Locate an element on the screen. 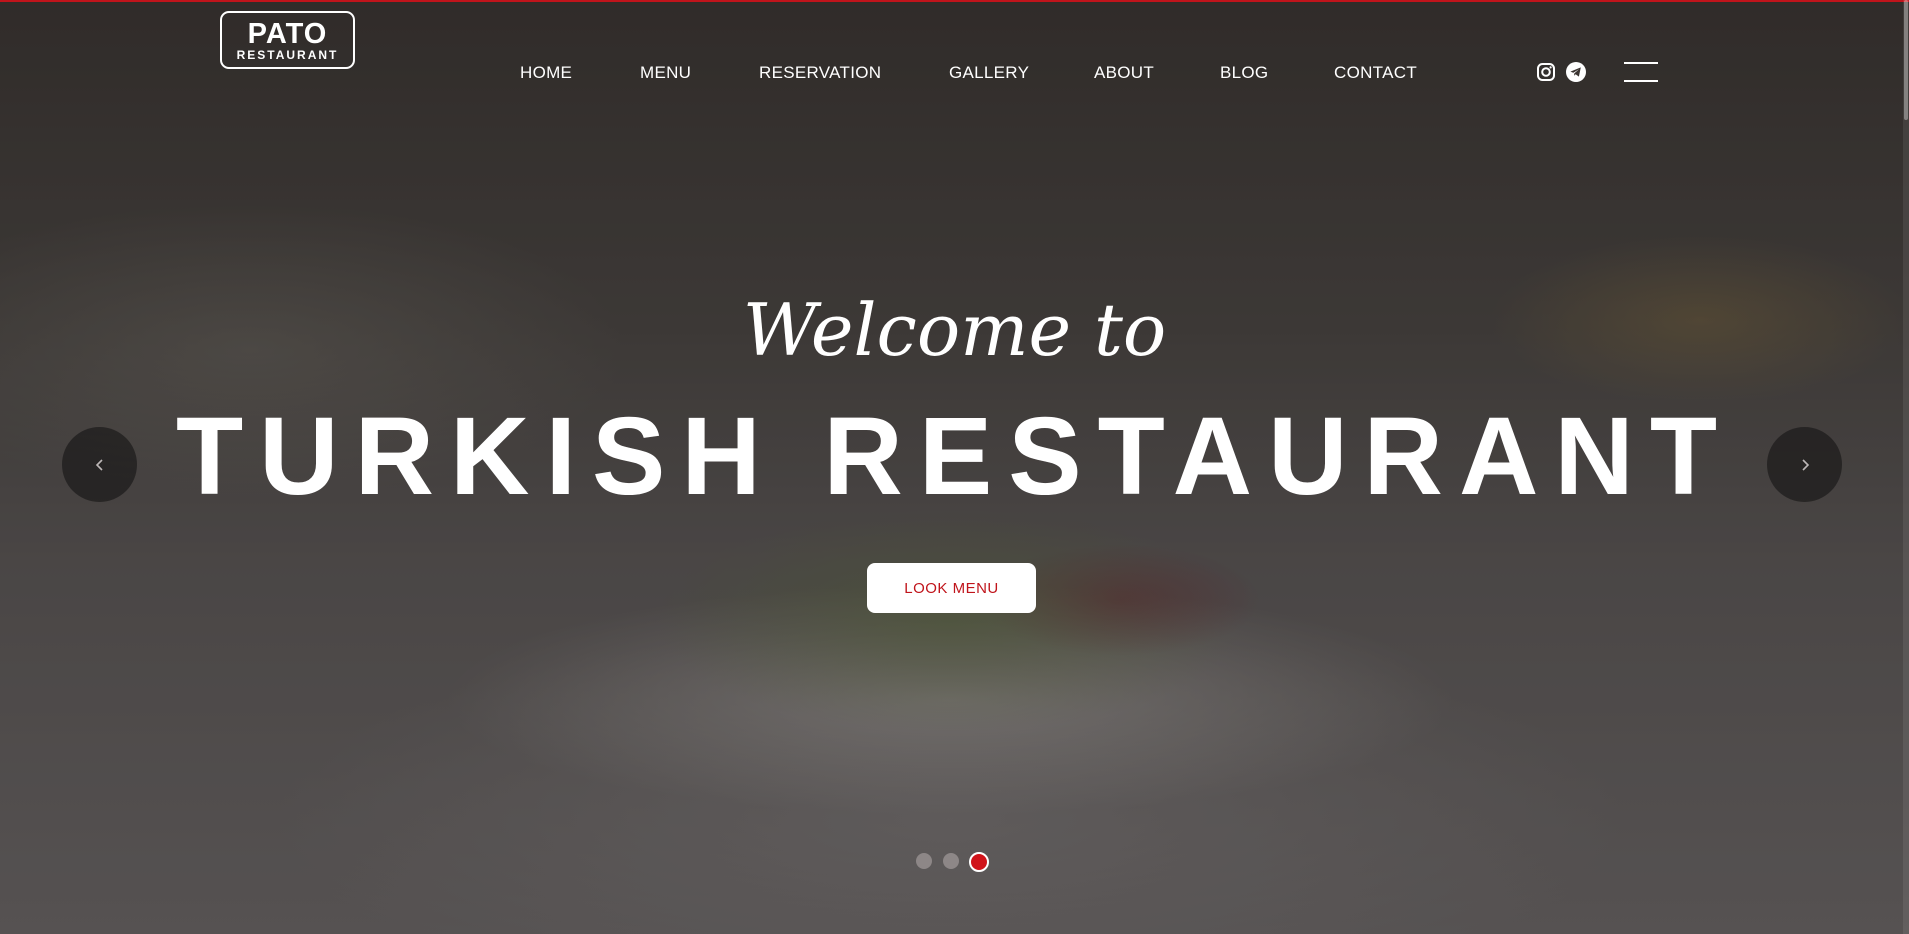 The height and width of the screenshot is (934, 1909). nav-item-contact: CONTACT is located at coordinates (1375, 73).